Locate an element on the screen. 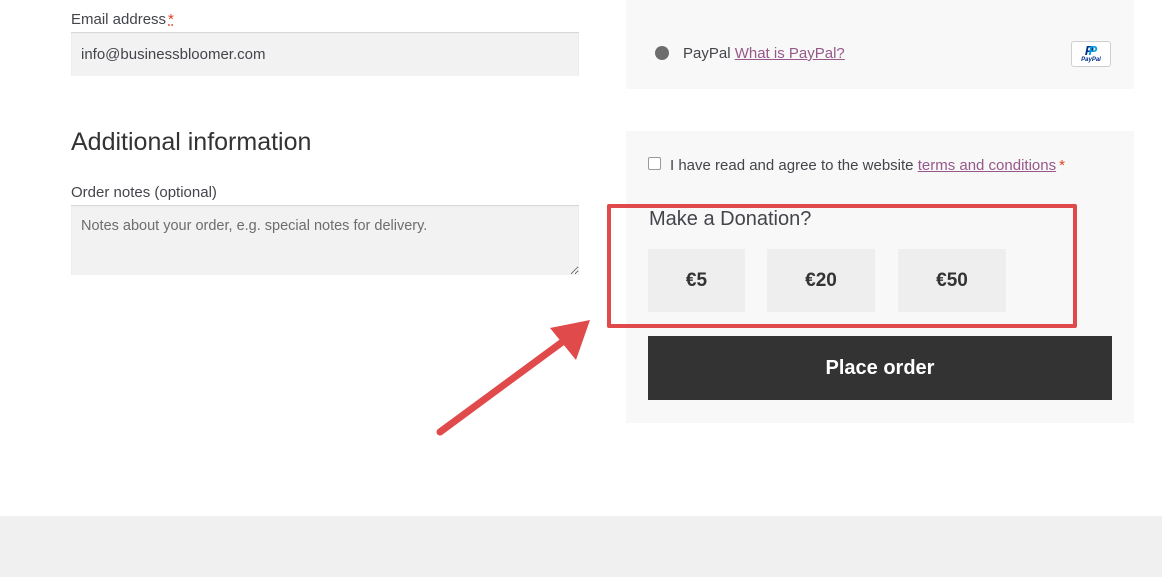 The width and height of the screenshot is (1162, 577). terms-text: I have read and agree to the website is located at coordinates (792, 165).